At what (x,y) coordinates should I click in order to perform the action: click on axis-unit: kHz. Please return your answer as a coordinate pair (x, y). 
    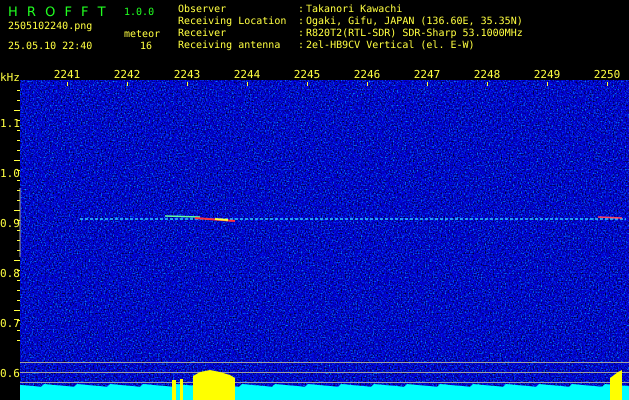
    Looking at the image, I should click on (10, 78).